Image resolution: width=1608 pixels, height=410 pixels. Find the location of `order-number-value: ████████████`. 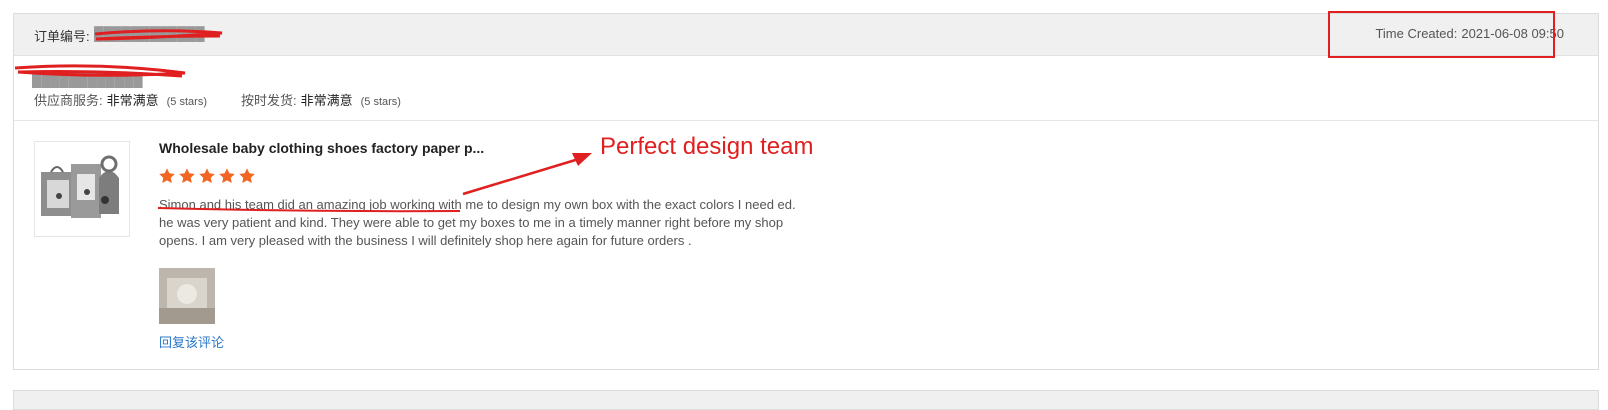

order-number-value: ████████████ is located at coordinates (149, 33).